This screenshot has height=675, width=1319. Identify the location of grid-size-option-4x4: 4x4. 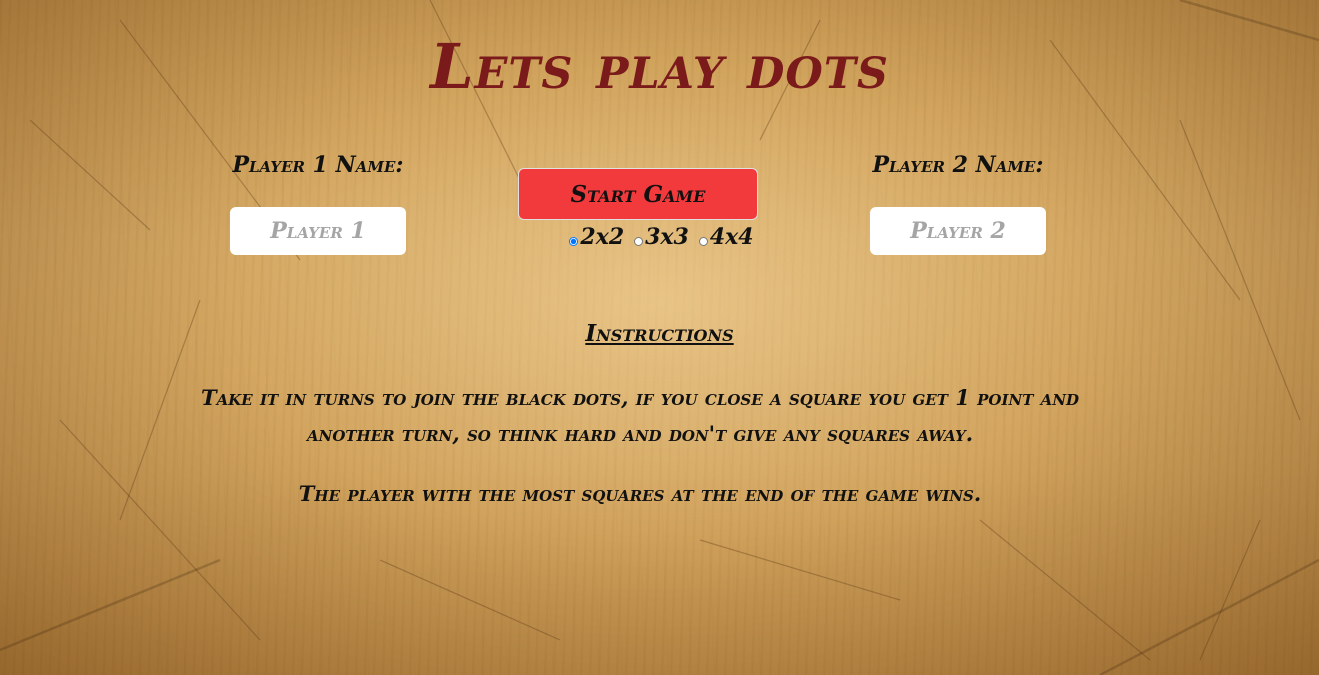
(726, 237).